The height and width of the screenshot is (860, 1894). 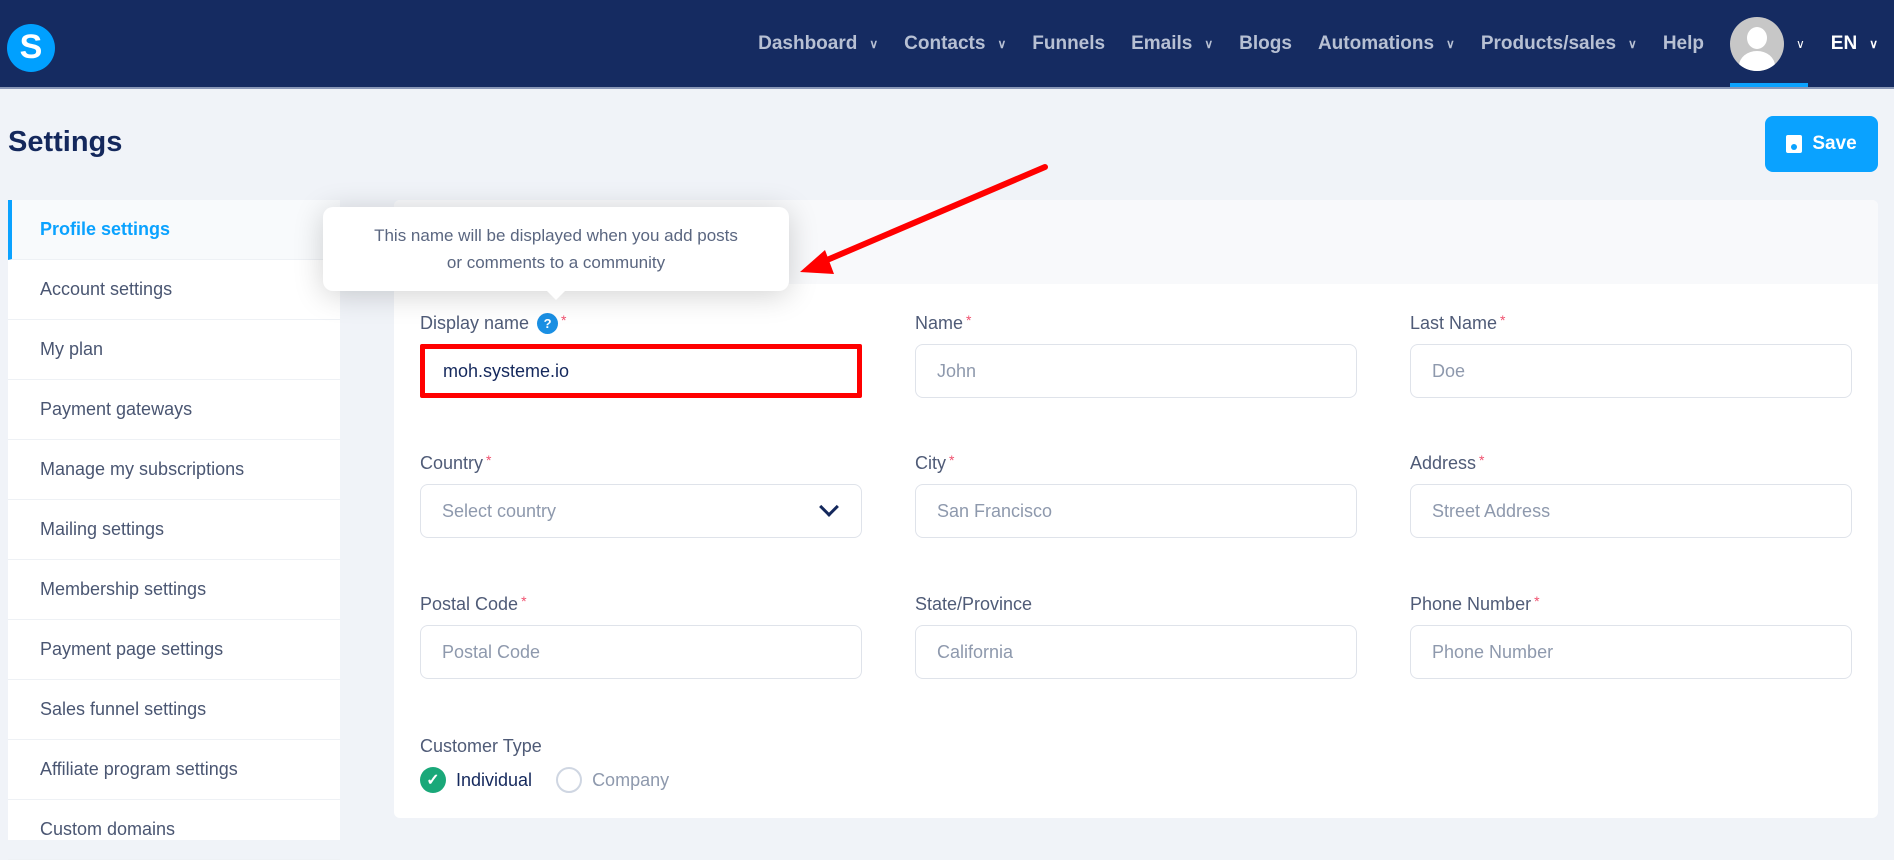 I want to click on arrow-shaft, so click(x=932, y=215).